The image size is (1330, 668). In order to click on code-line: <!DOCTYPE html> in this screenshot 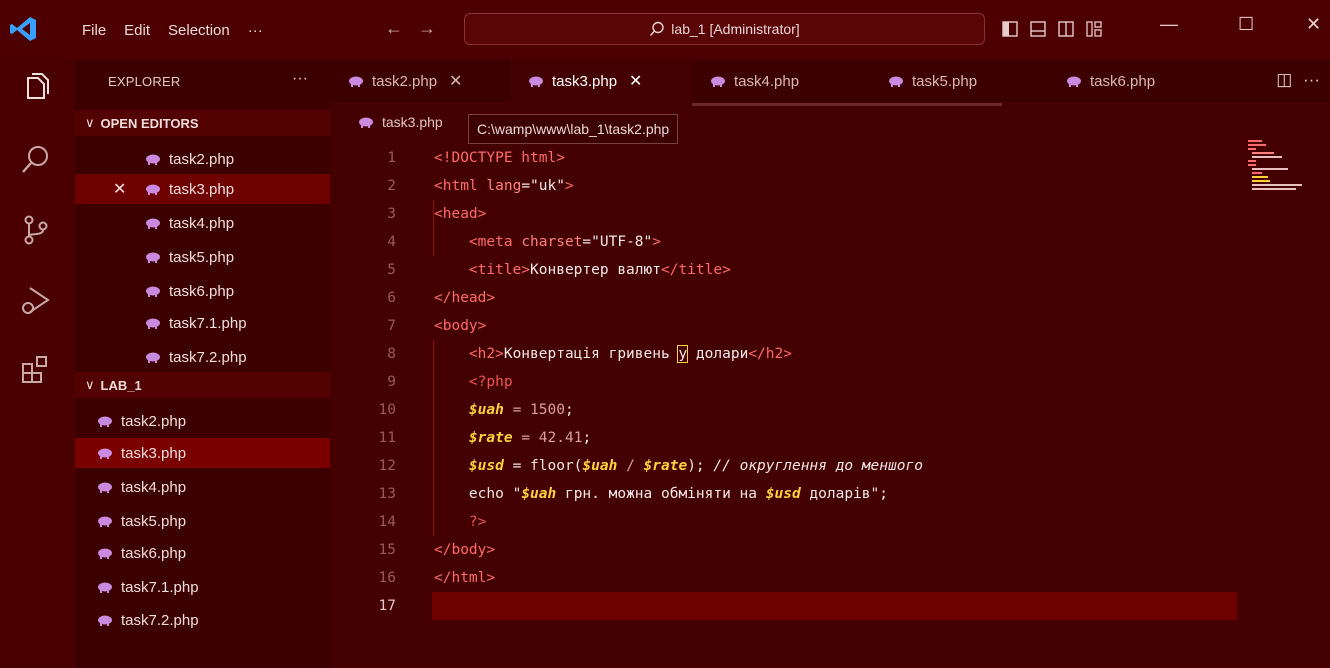, I will do `click(499, 158)`.